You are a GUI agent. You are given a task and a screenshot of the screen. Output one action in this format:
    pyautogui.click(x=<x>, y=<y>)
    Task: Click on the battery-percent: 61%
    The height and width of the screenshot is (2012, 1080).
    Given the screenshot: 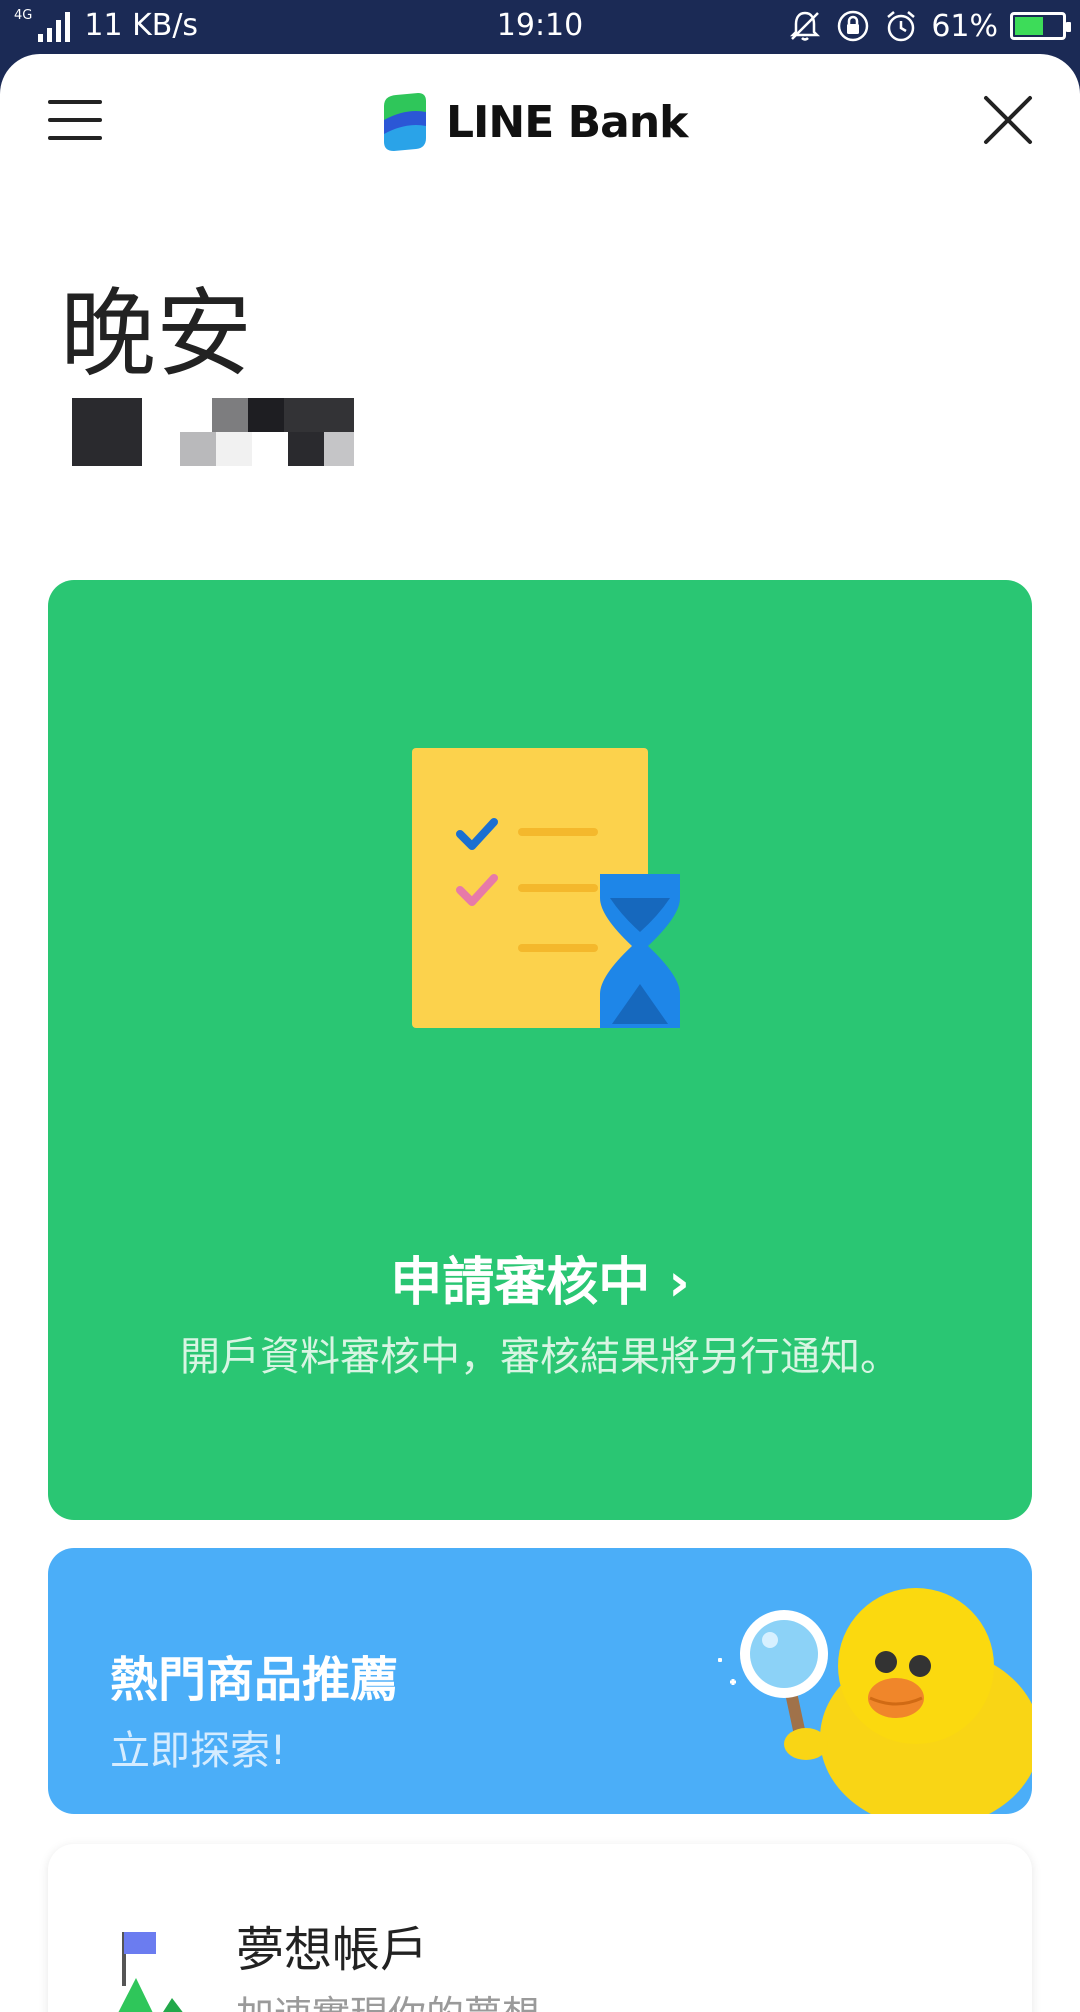 What is the action you would take?
    pyautogui.click(x=964, y=26)
    